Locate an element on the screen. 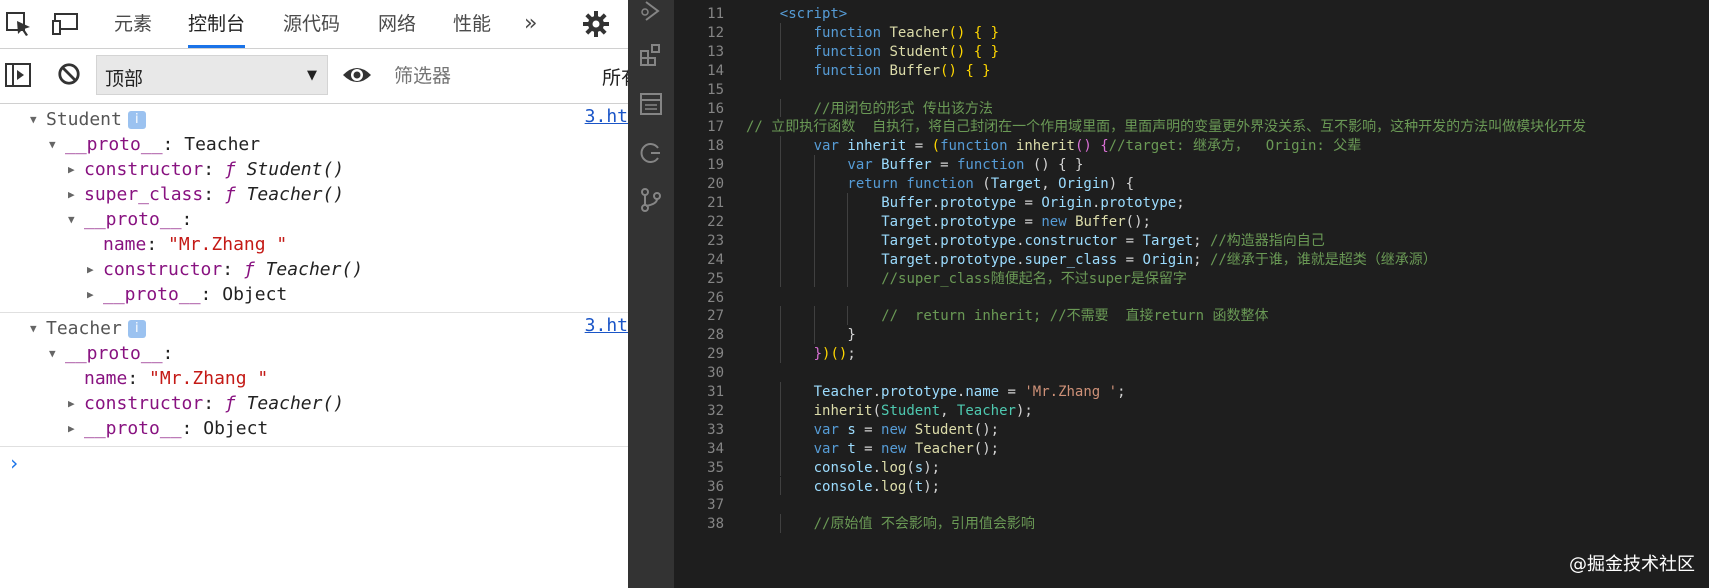 The height and width of the screenshot is (588, 1709). code-token: s is located at coordinates (851, 429).